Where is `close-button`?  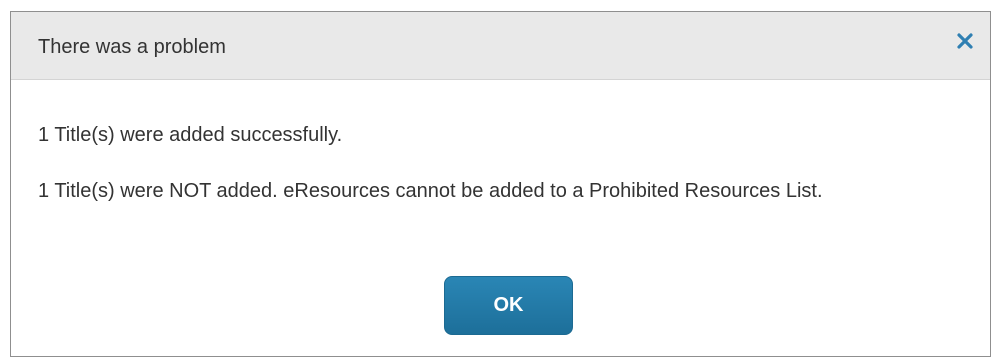 close-button is located at coordinates (965, 43).